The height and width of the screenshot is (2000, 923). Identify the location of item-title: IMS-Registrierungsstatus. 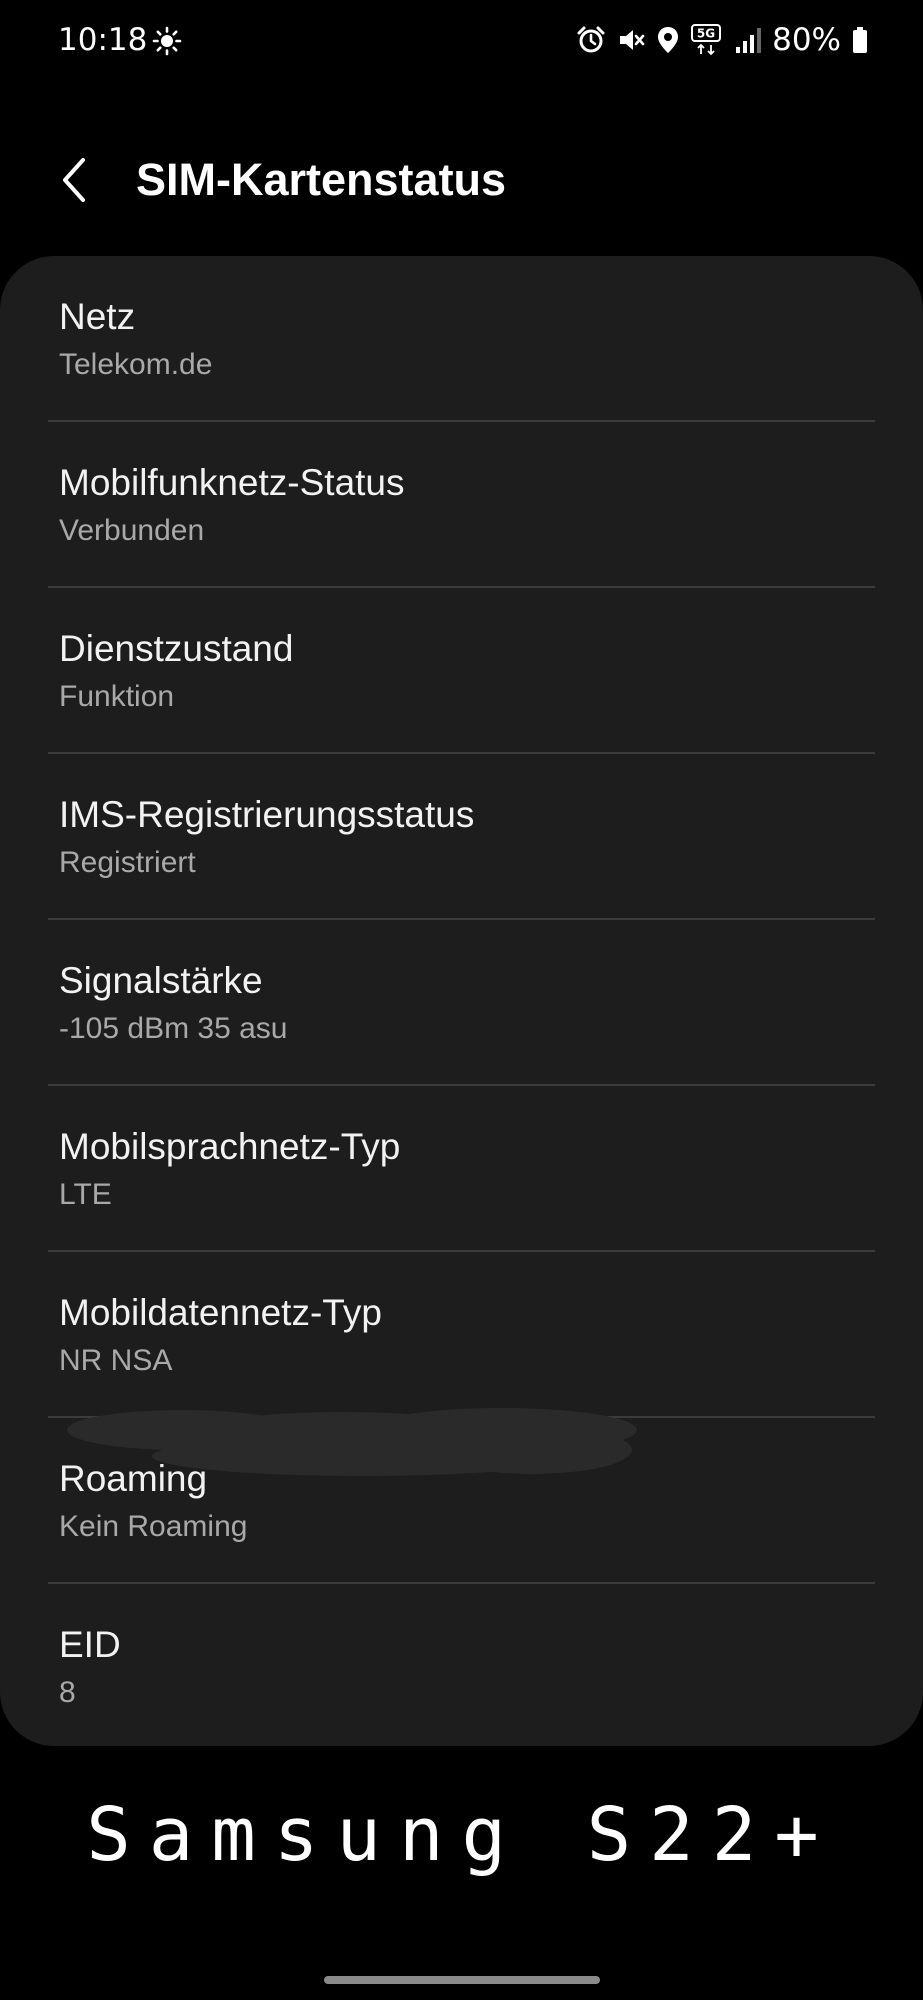
(267, 814).